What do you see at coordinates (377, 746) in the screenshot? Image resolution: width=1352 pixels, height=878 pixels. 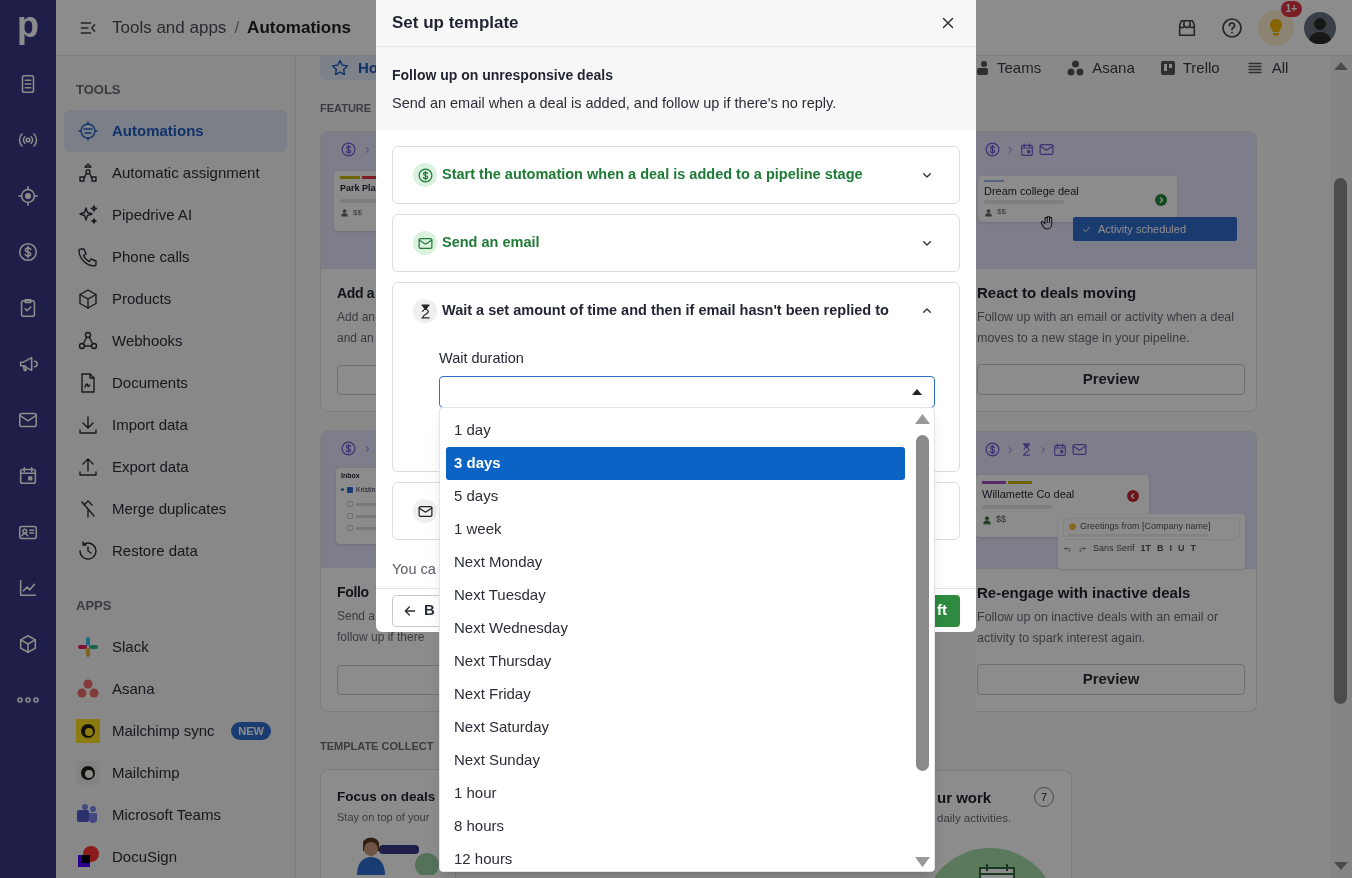 I see `section-heading: TEMPLATE COLLECT` at bounding box center [377, 746].